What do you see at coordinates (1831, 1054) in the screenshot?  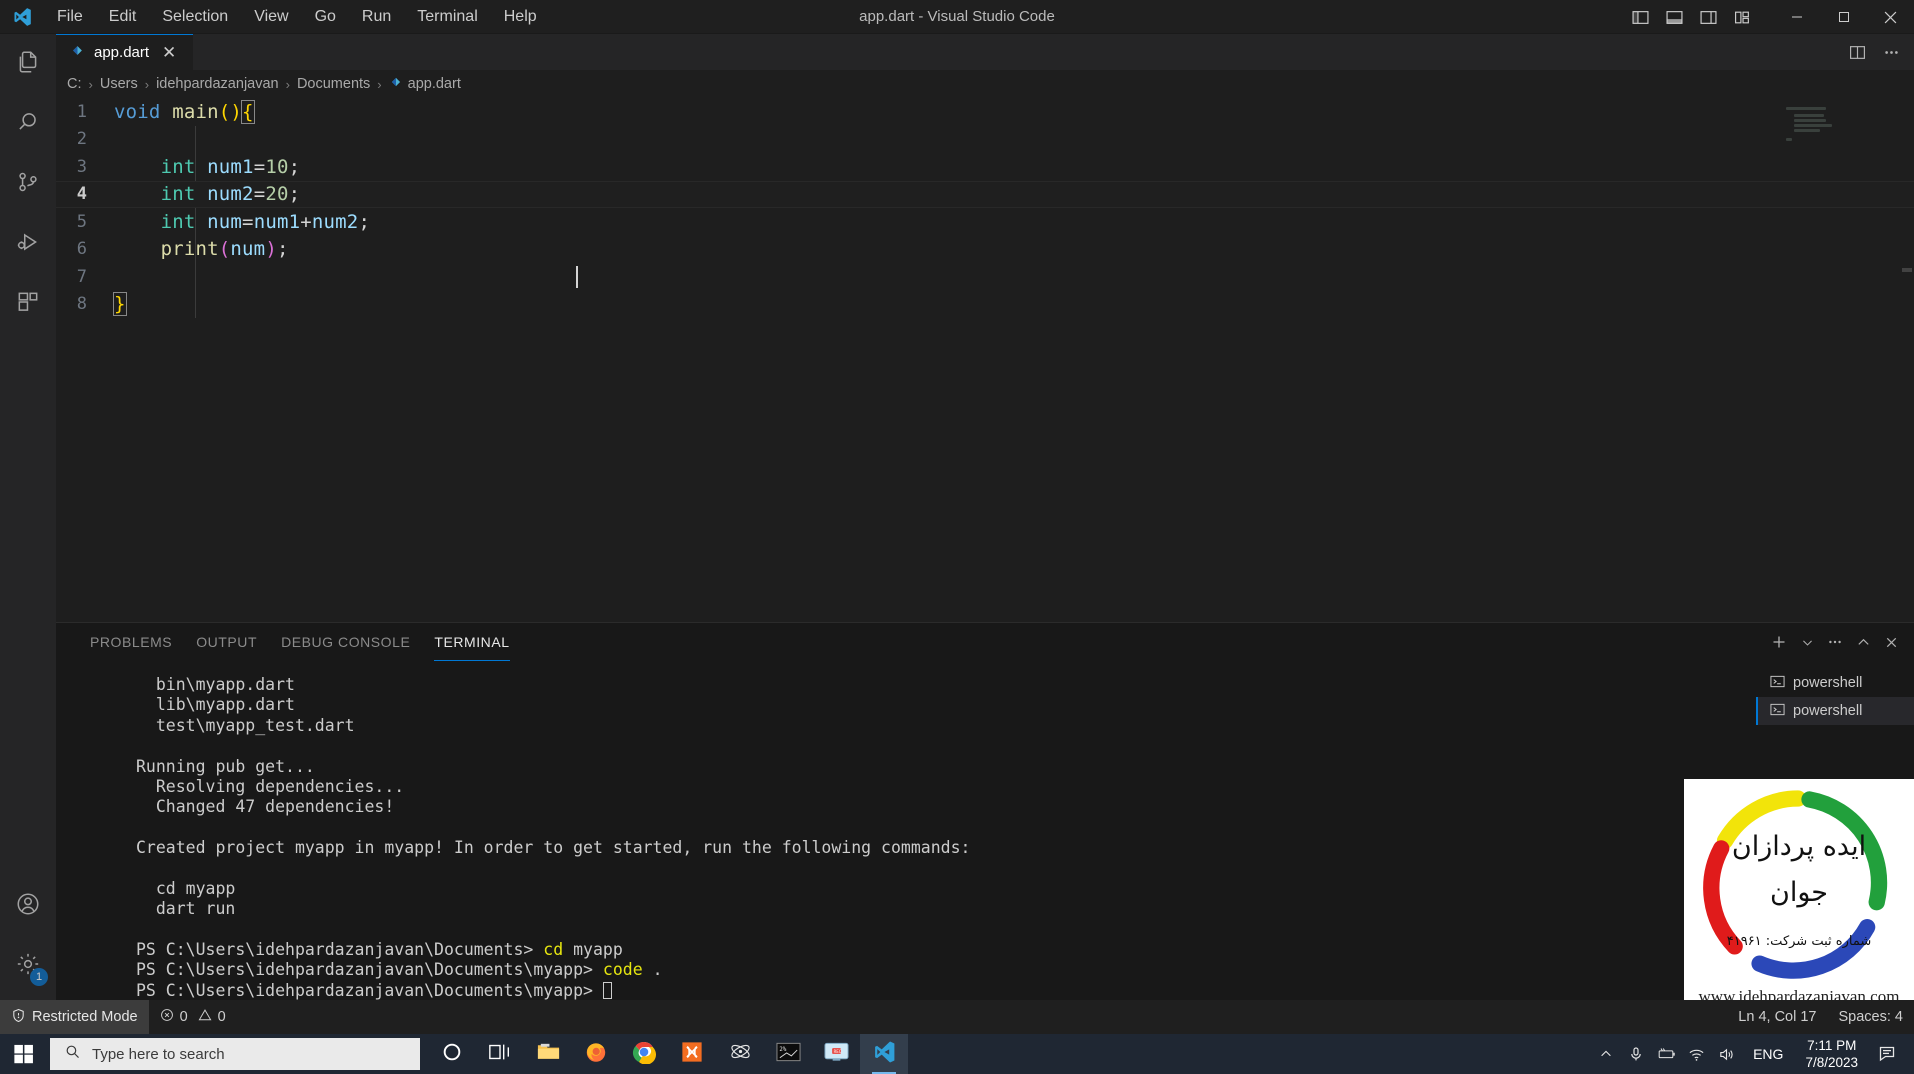 I see `clock: 7:11 PM 7/8/2023` at bounding box center [1831, 1054].